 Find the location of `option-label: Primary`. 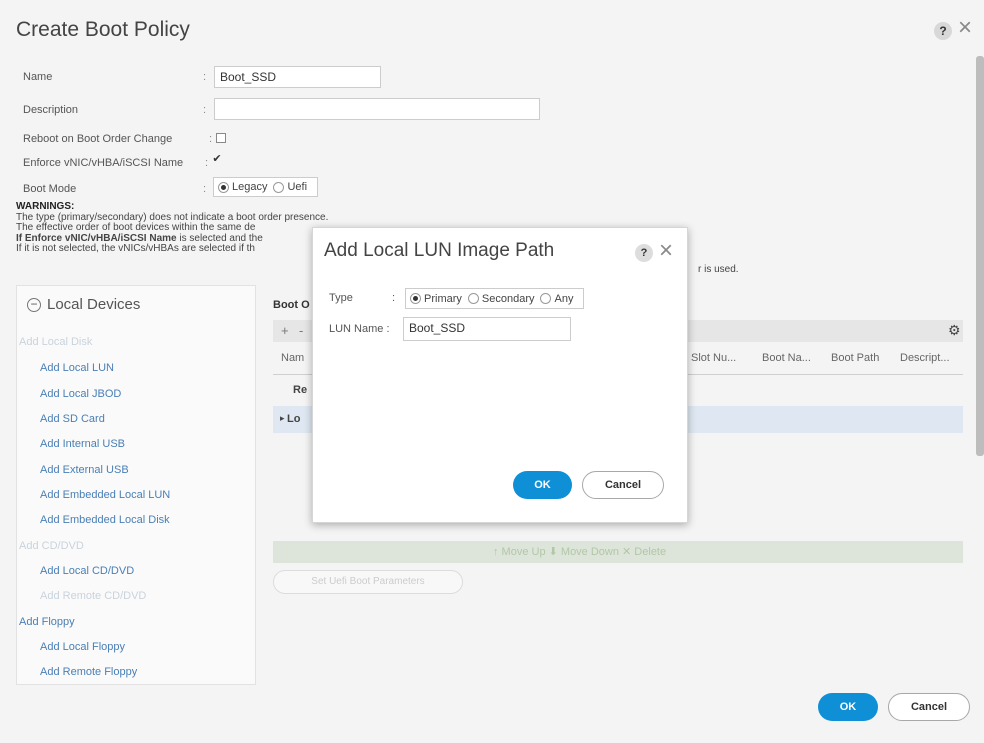

option-label: Primary is located at coordinates (443, 298).